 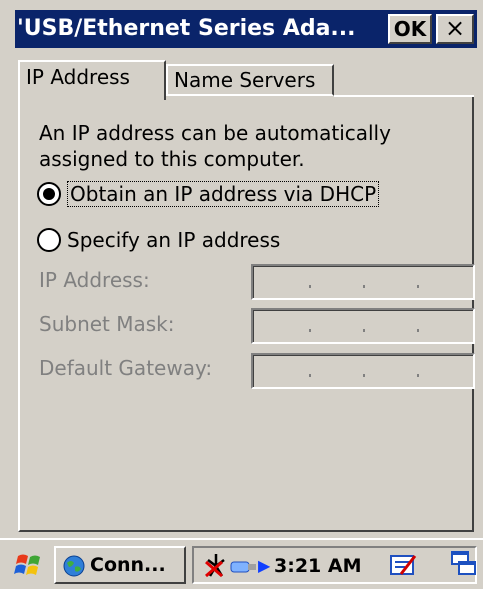 What do you see at coordinates (30, 565) in the screenshot?
I see `windows-flag-icon` at bounding box center [30, 565].